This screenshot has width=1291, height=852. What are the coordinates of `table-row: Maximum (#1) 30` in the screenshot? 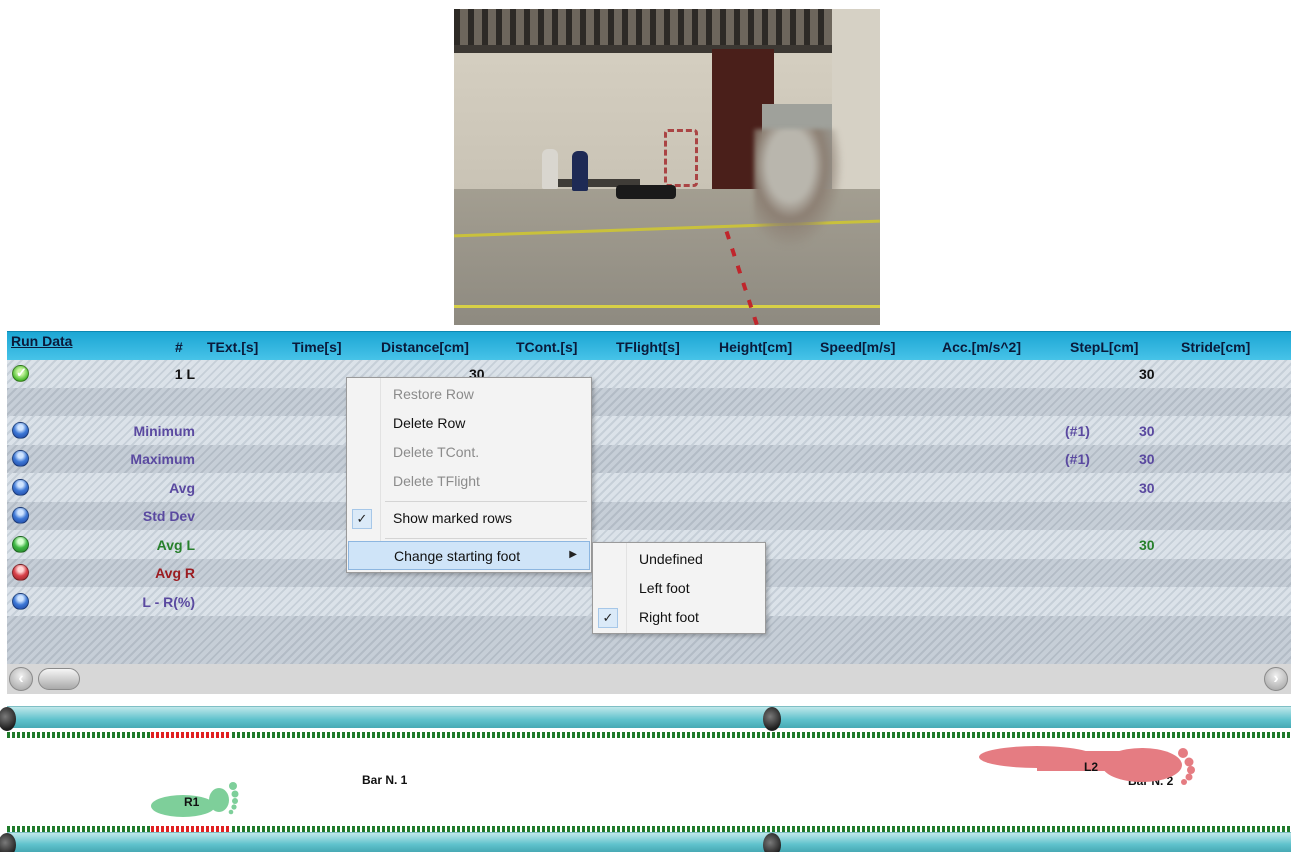 It's located at (649, 459).